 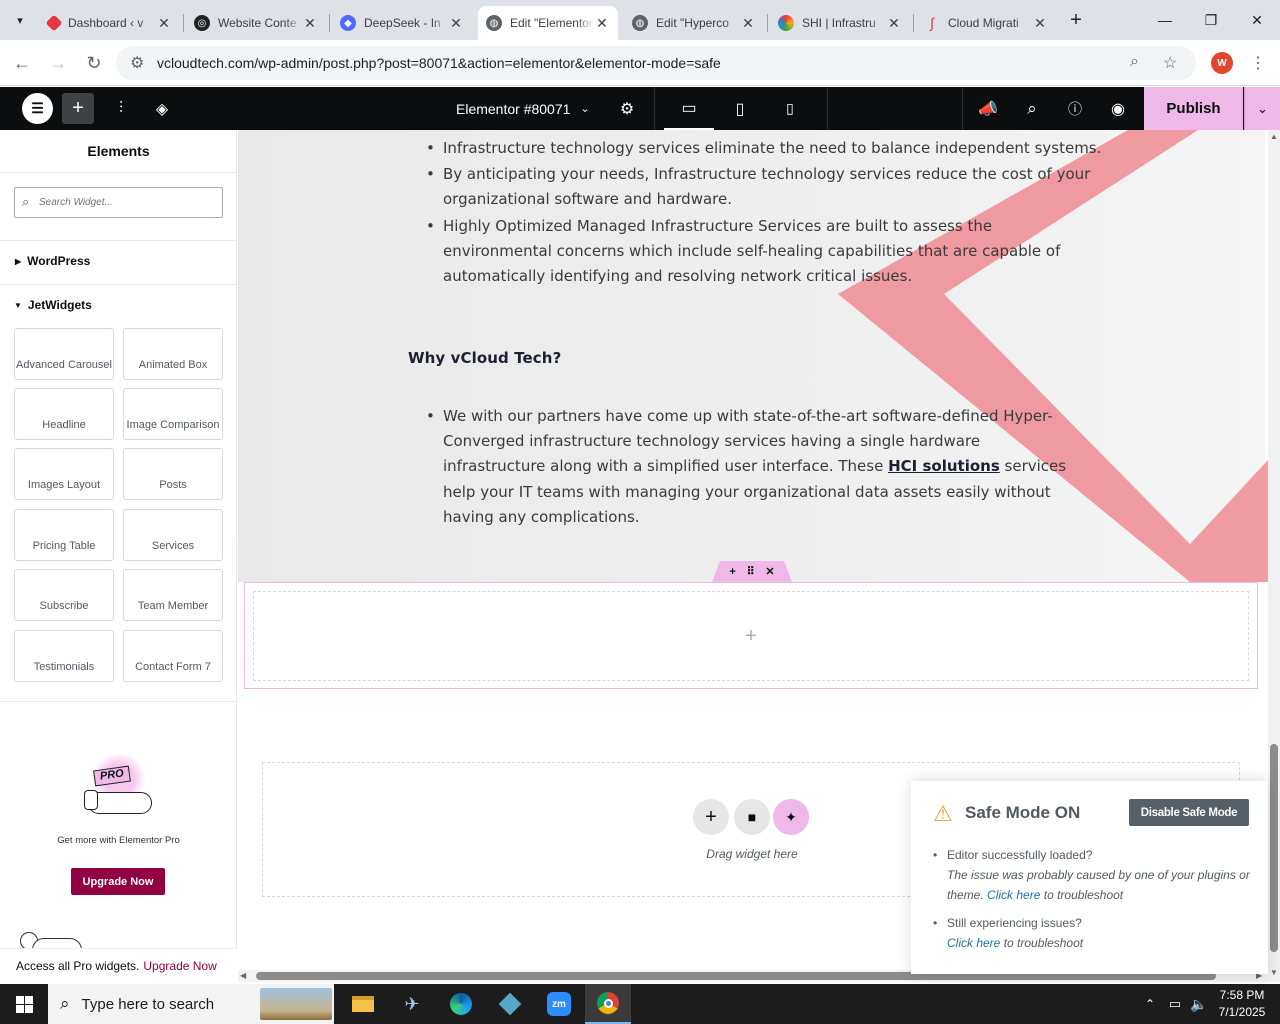 What do you see at coordinates (1258, 63) in the screenshot?
I see `chrome-menu-icon: ⋮` at bounding box center [1258, 63].